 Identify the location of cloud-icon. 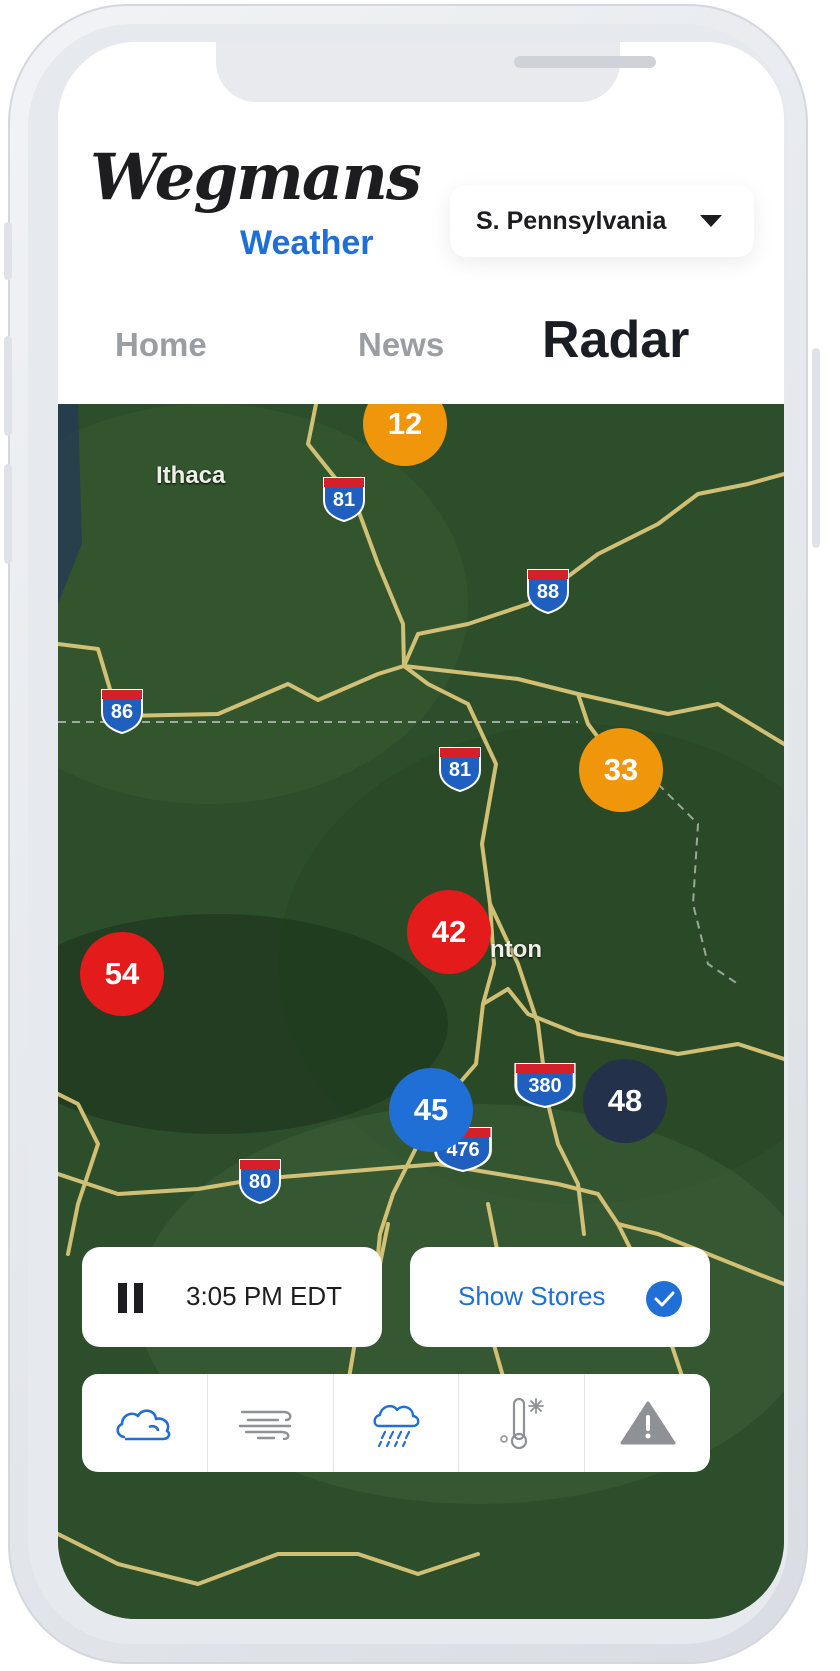
(143, 1425).